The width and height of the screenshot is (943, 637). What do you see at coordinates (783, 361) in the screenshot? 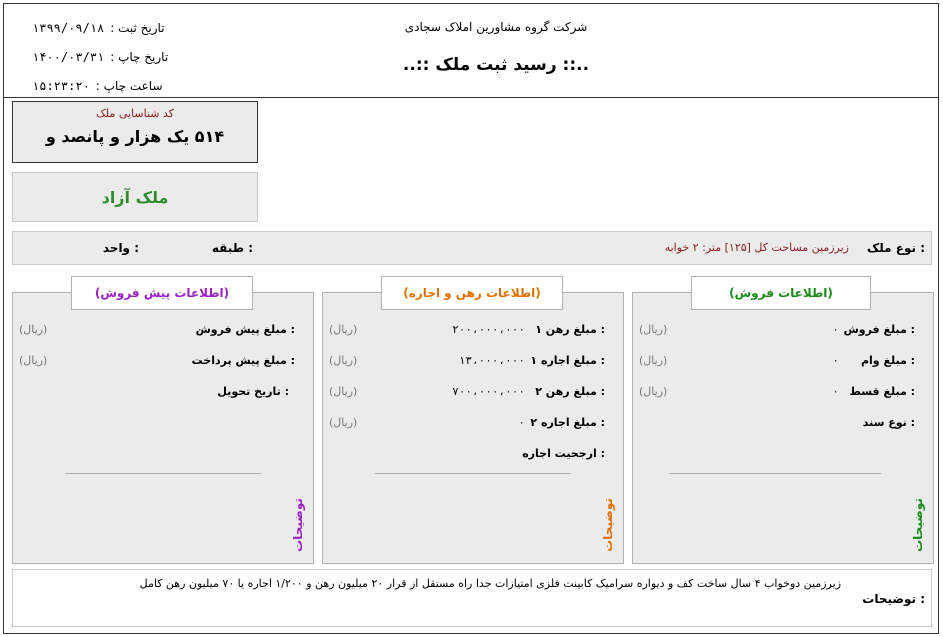
I see `loan-amount-row: مبلغ وام : ۰ (ریال)` at bounding box center [783, 361].